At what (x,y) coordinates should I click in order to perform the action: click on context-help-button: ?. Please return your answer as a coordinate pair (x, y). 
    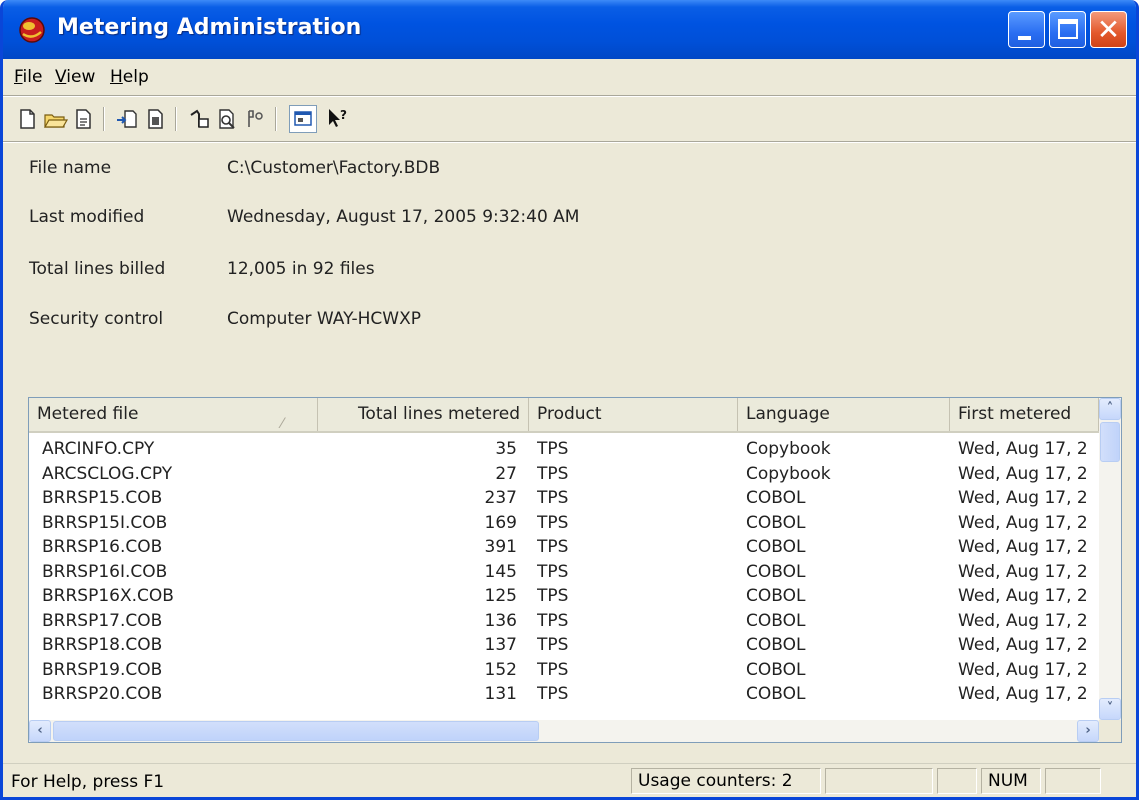
    Looking at the image, I should click on (337, 119).